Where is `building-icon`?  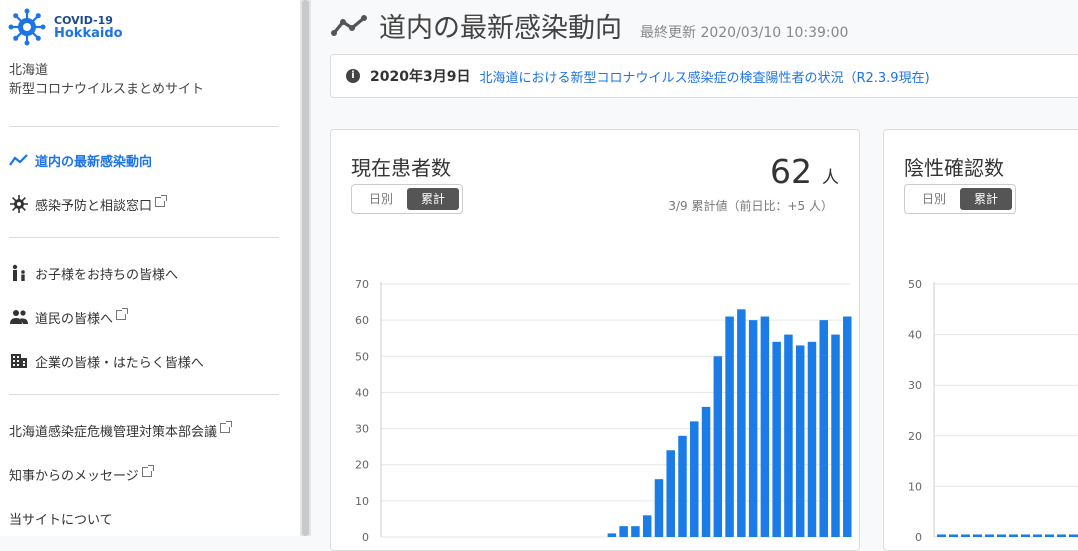
building-icon is located at coordinates (19, 361).